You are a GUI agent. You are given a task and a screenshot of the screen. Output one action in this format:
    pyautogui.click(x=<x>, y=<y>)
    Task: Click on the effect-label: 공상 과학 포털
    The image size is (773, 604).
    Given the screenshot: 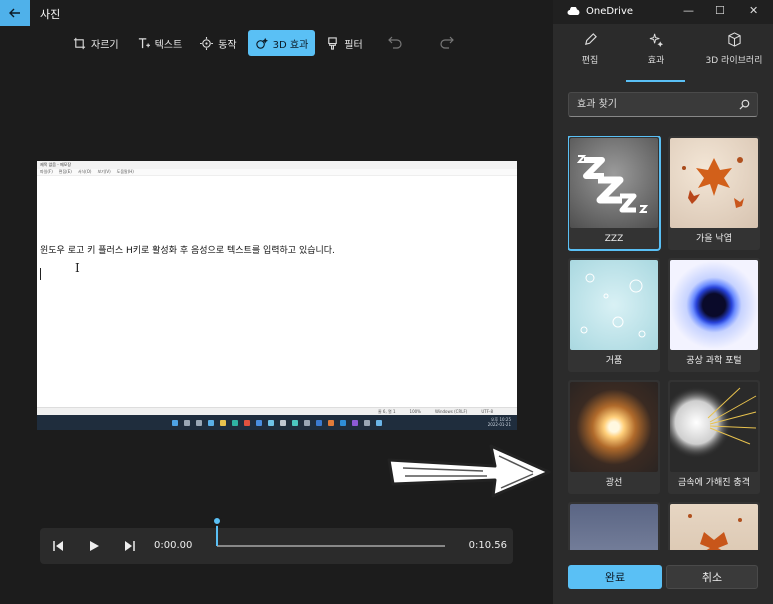 What is the action you would take?
    pyautogui.click(x=714, y=361)
    